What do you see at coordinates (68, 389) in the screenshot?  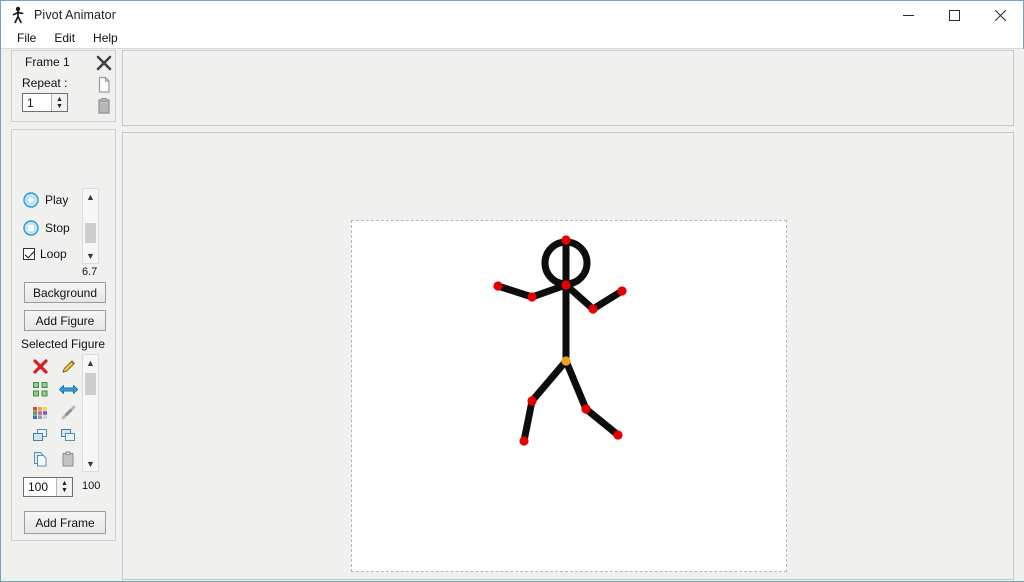 I see `flip-figure-icon` at bounding box center [68, 389].